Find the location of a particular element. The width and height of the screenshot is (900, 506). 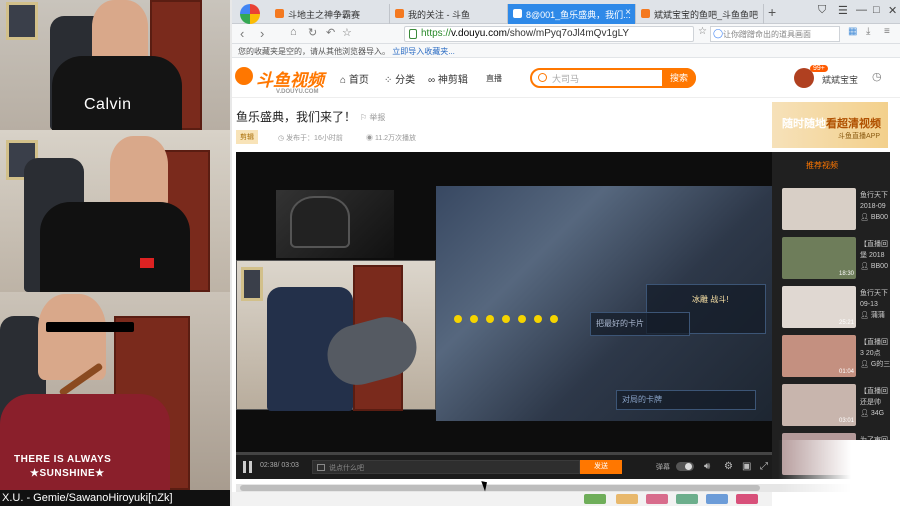

app-promo-banner: 随时随地看超清视频 斗鱼直播APP is located at coordinates (830, 125).